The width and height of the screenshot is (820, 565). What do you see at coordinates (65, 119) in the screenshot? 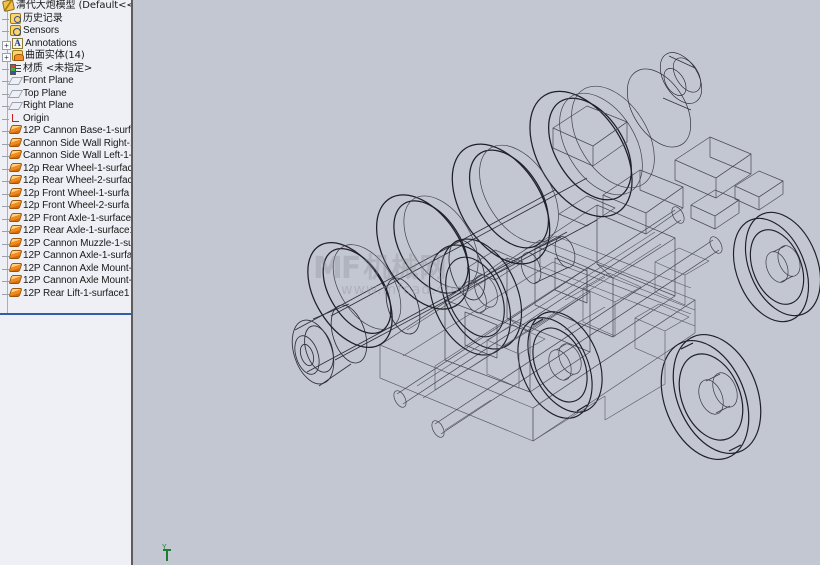
I see `tree-item-origin: Origin` at bounding box center [65, 119].